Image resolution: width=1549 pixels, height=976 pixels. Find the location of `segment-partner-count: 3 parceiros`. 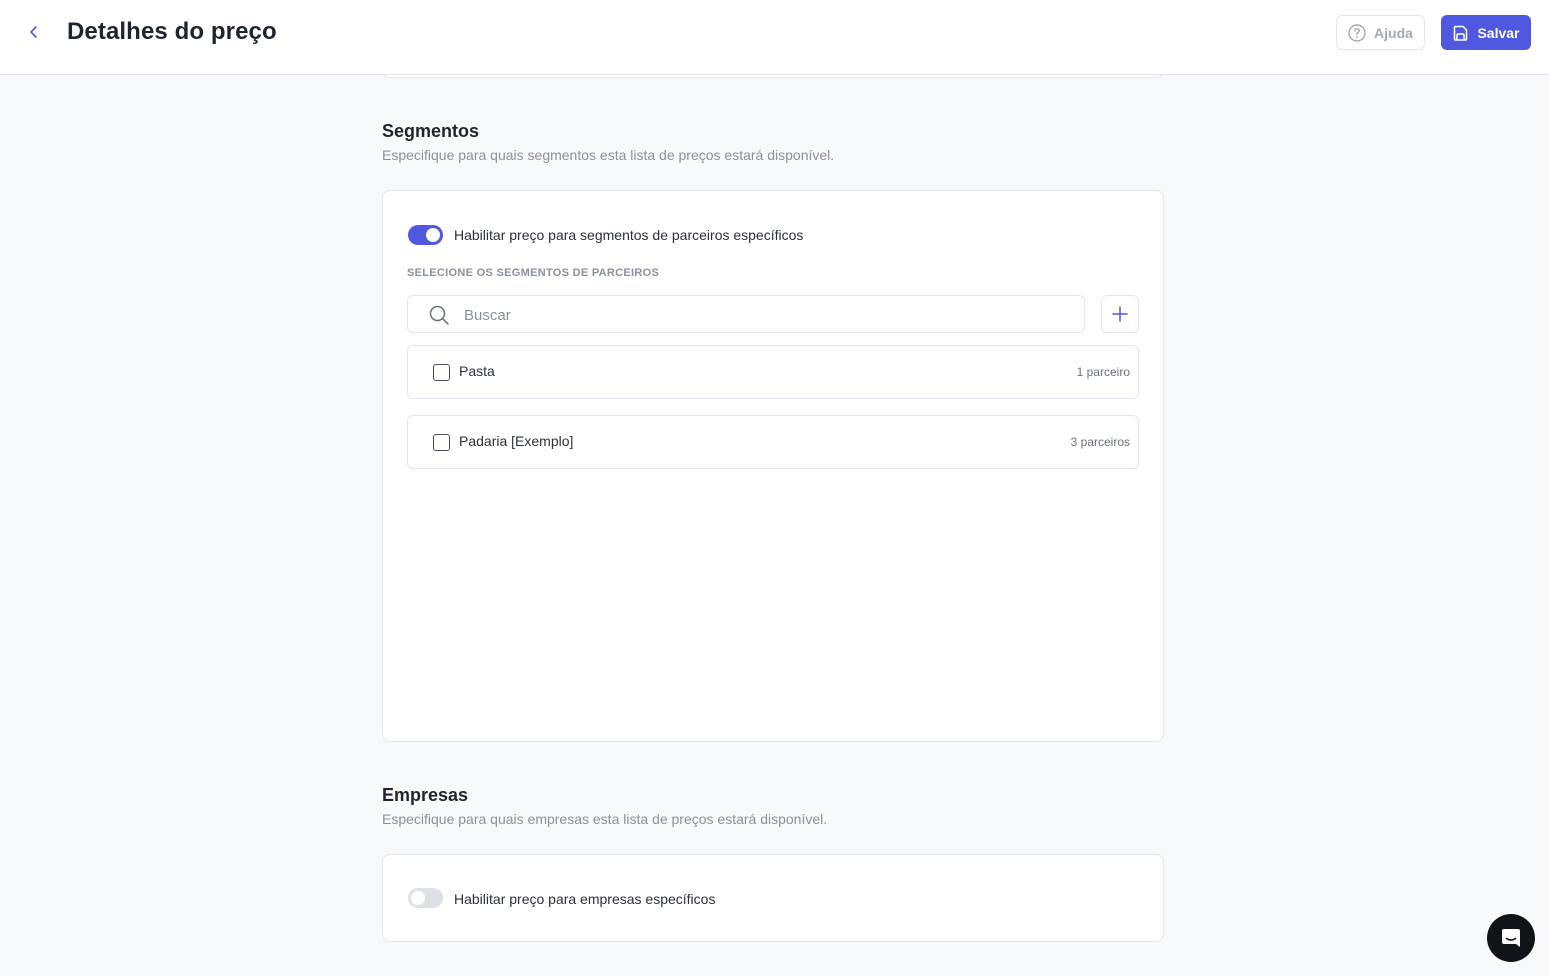

segment-partner-count: 3 parceiros is located at coordinates (1100, 442).